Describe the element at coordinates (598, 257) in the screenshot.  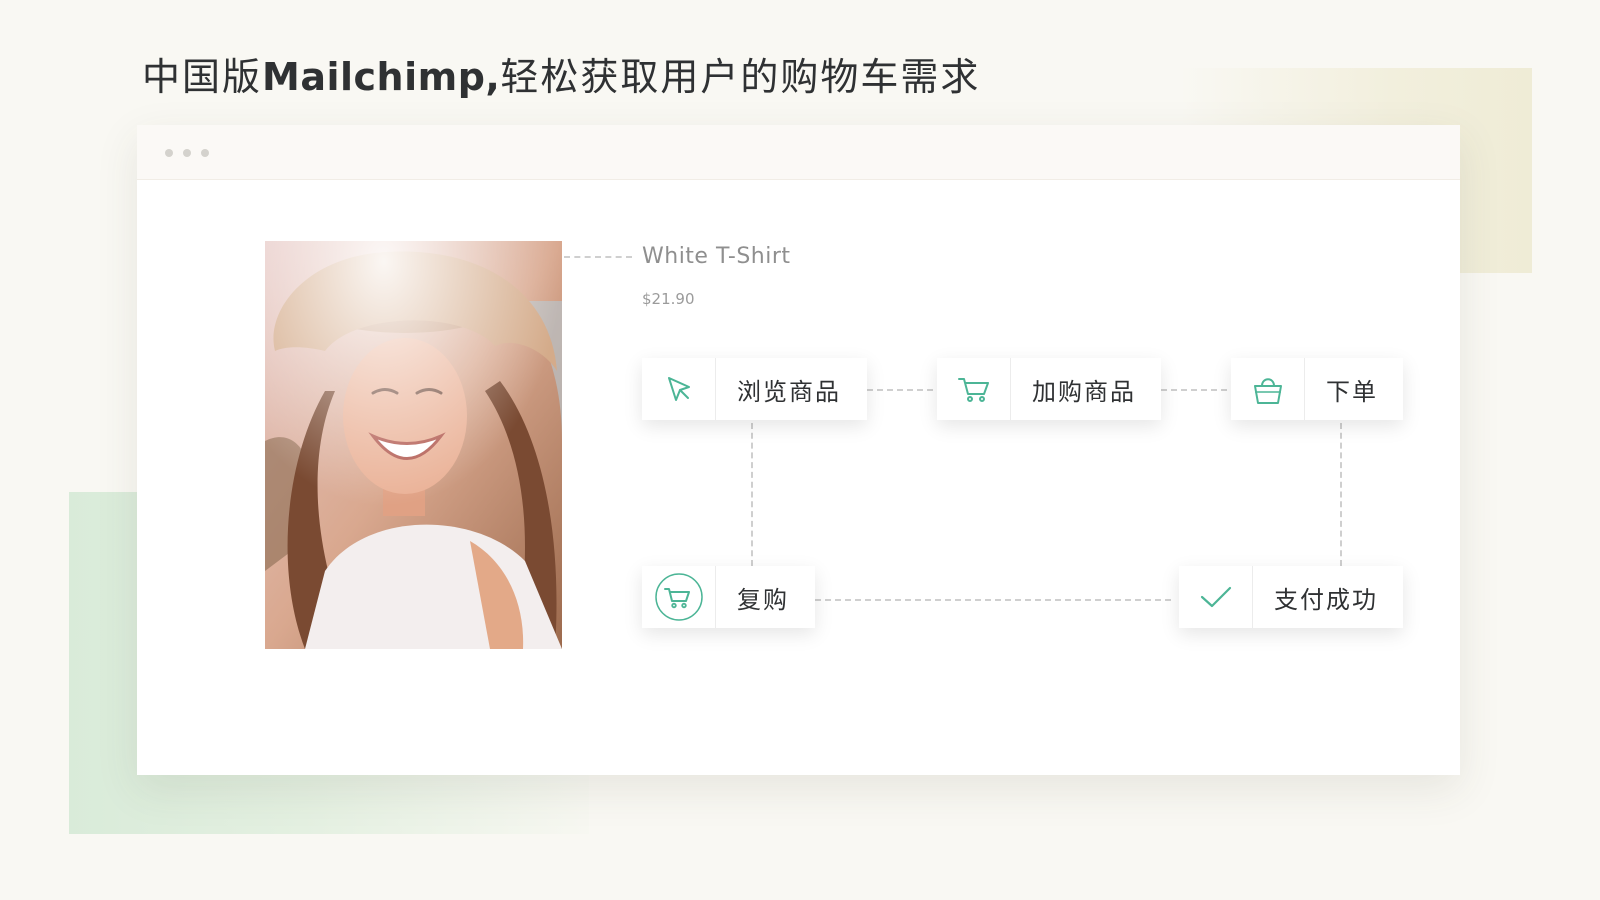
I see `product-connector-line` at that location.